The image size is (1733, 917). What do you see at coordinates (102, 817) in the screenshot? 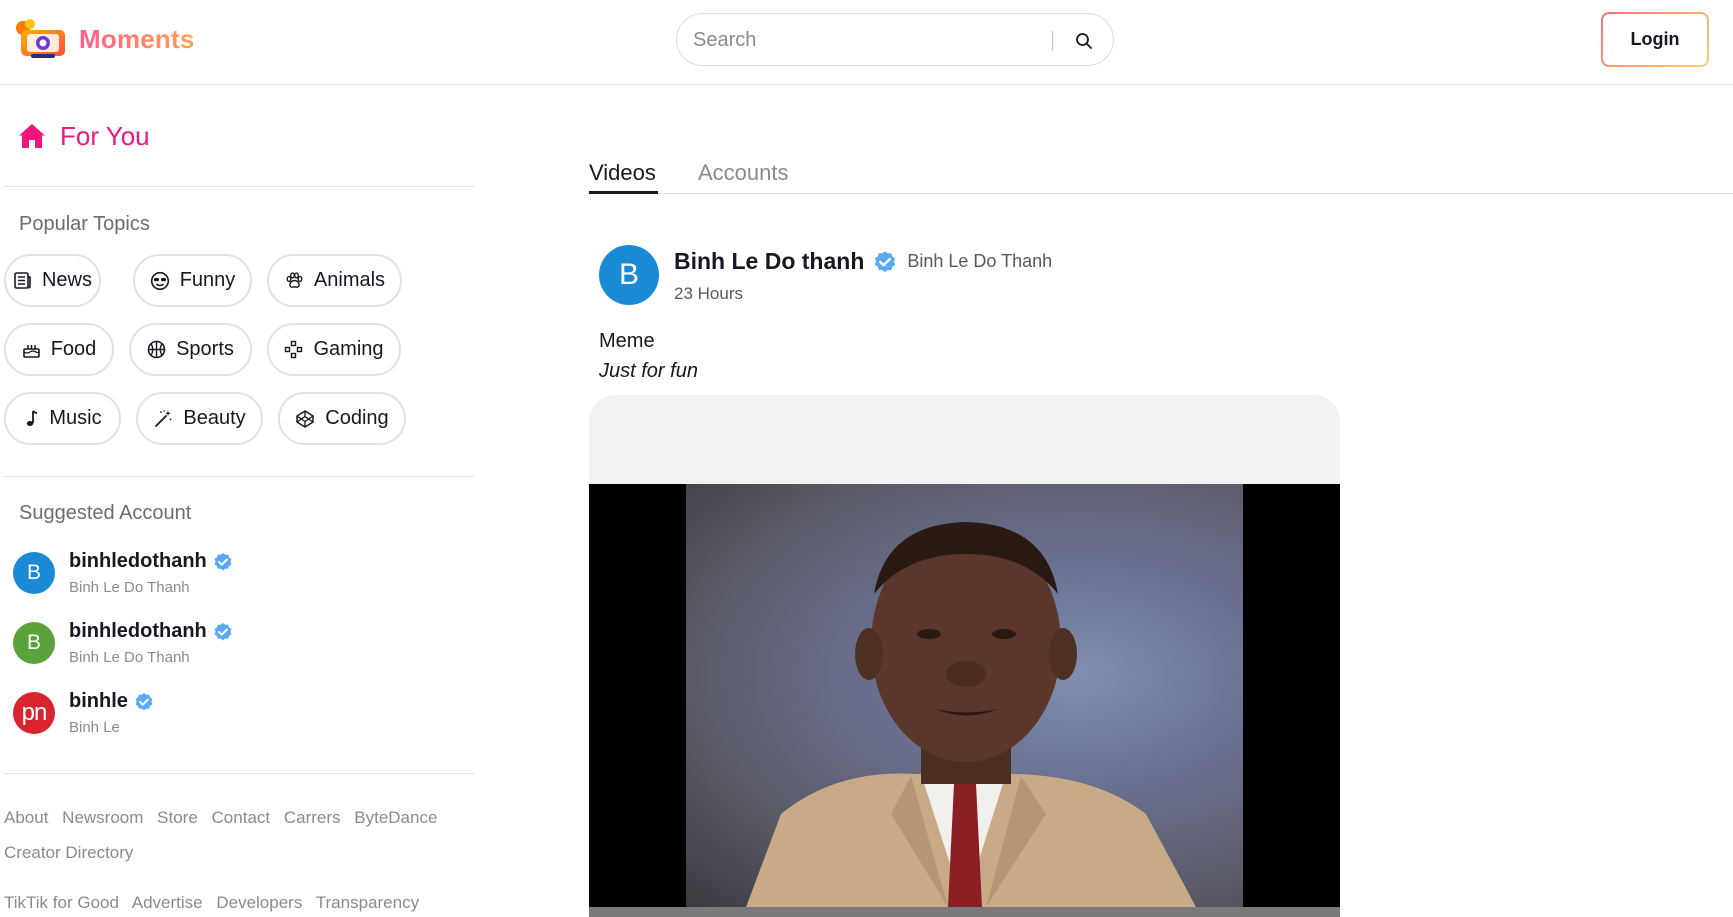
I see `footer-link: Newsroom` at bounding box center [102, 817].